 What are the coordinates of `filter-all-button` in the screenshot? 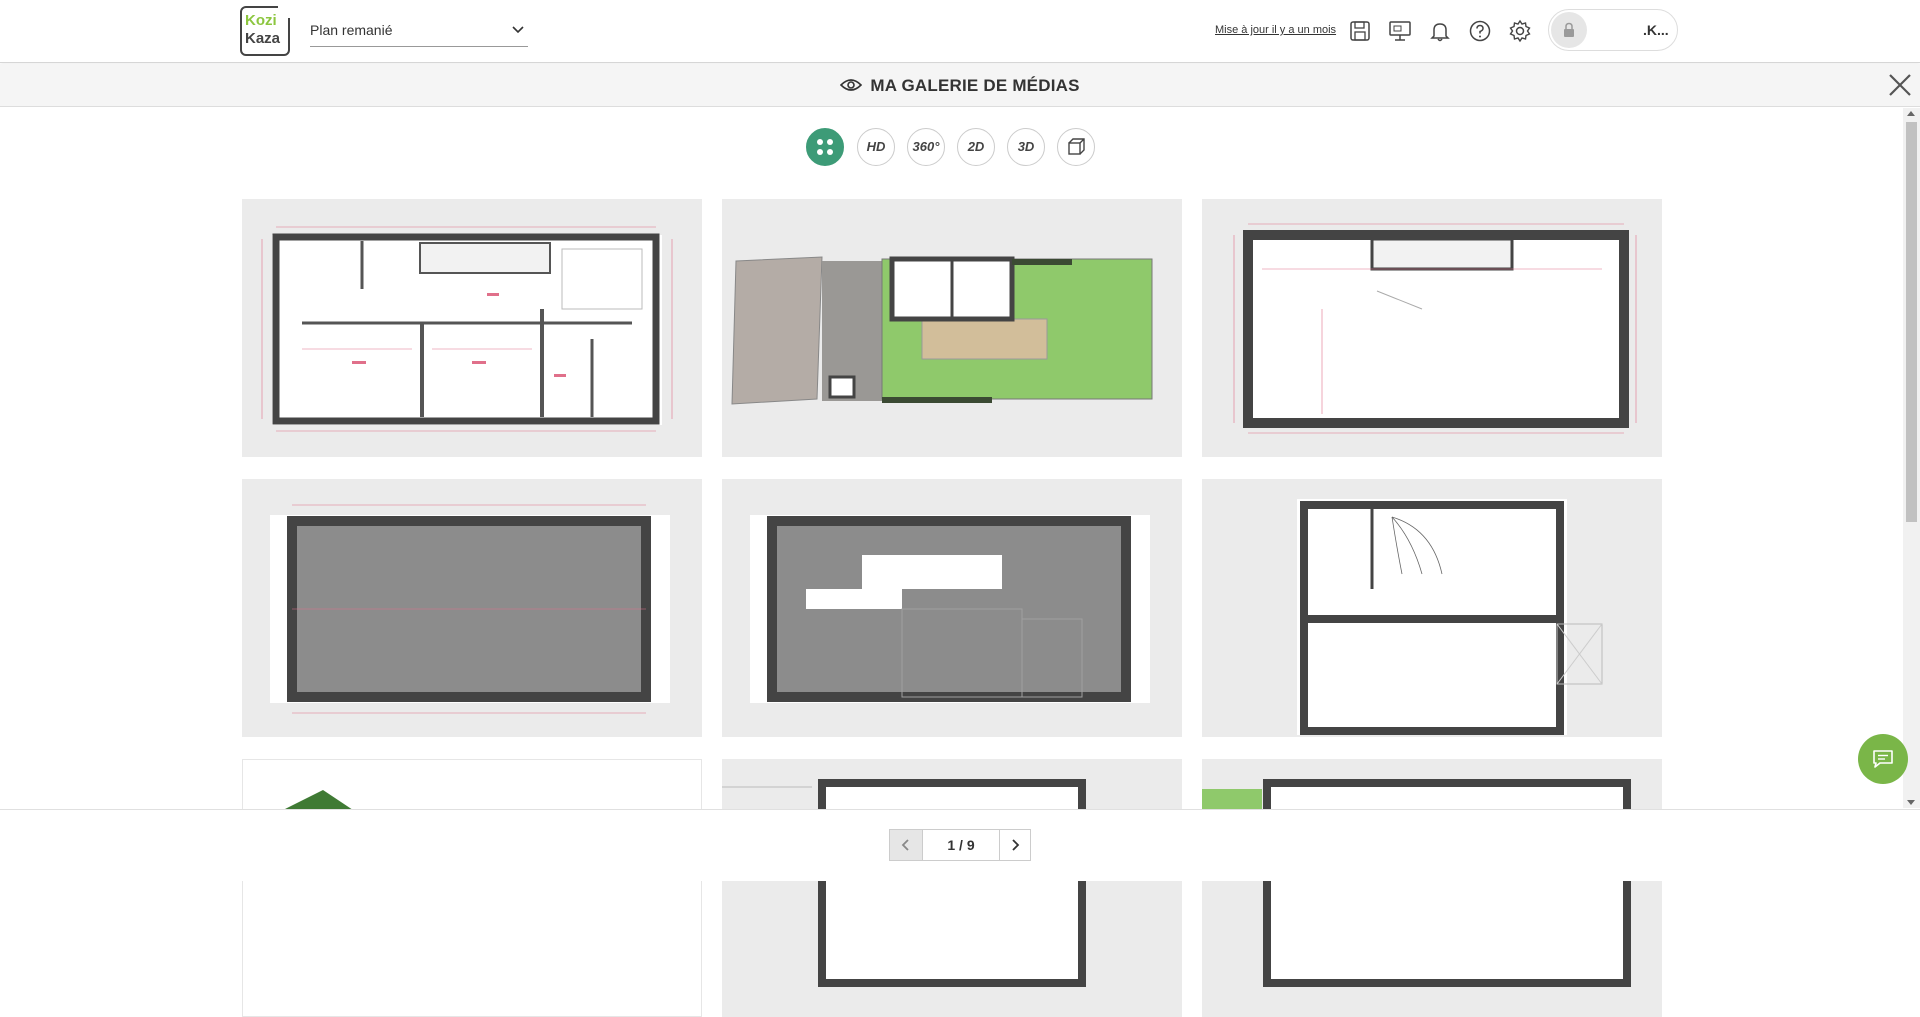 It's located at (825, 147).